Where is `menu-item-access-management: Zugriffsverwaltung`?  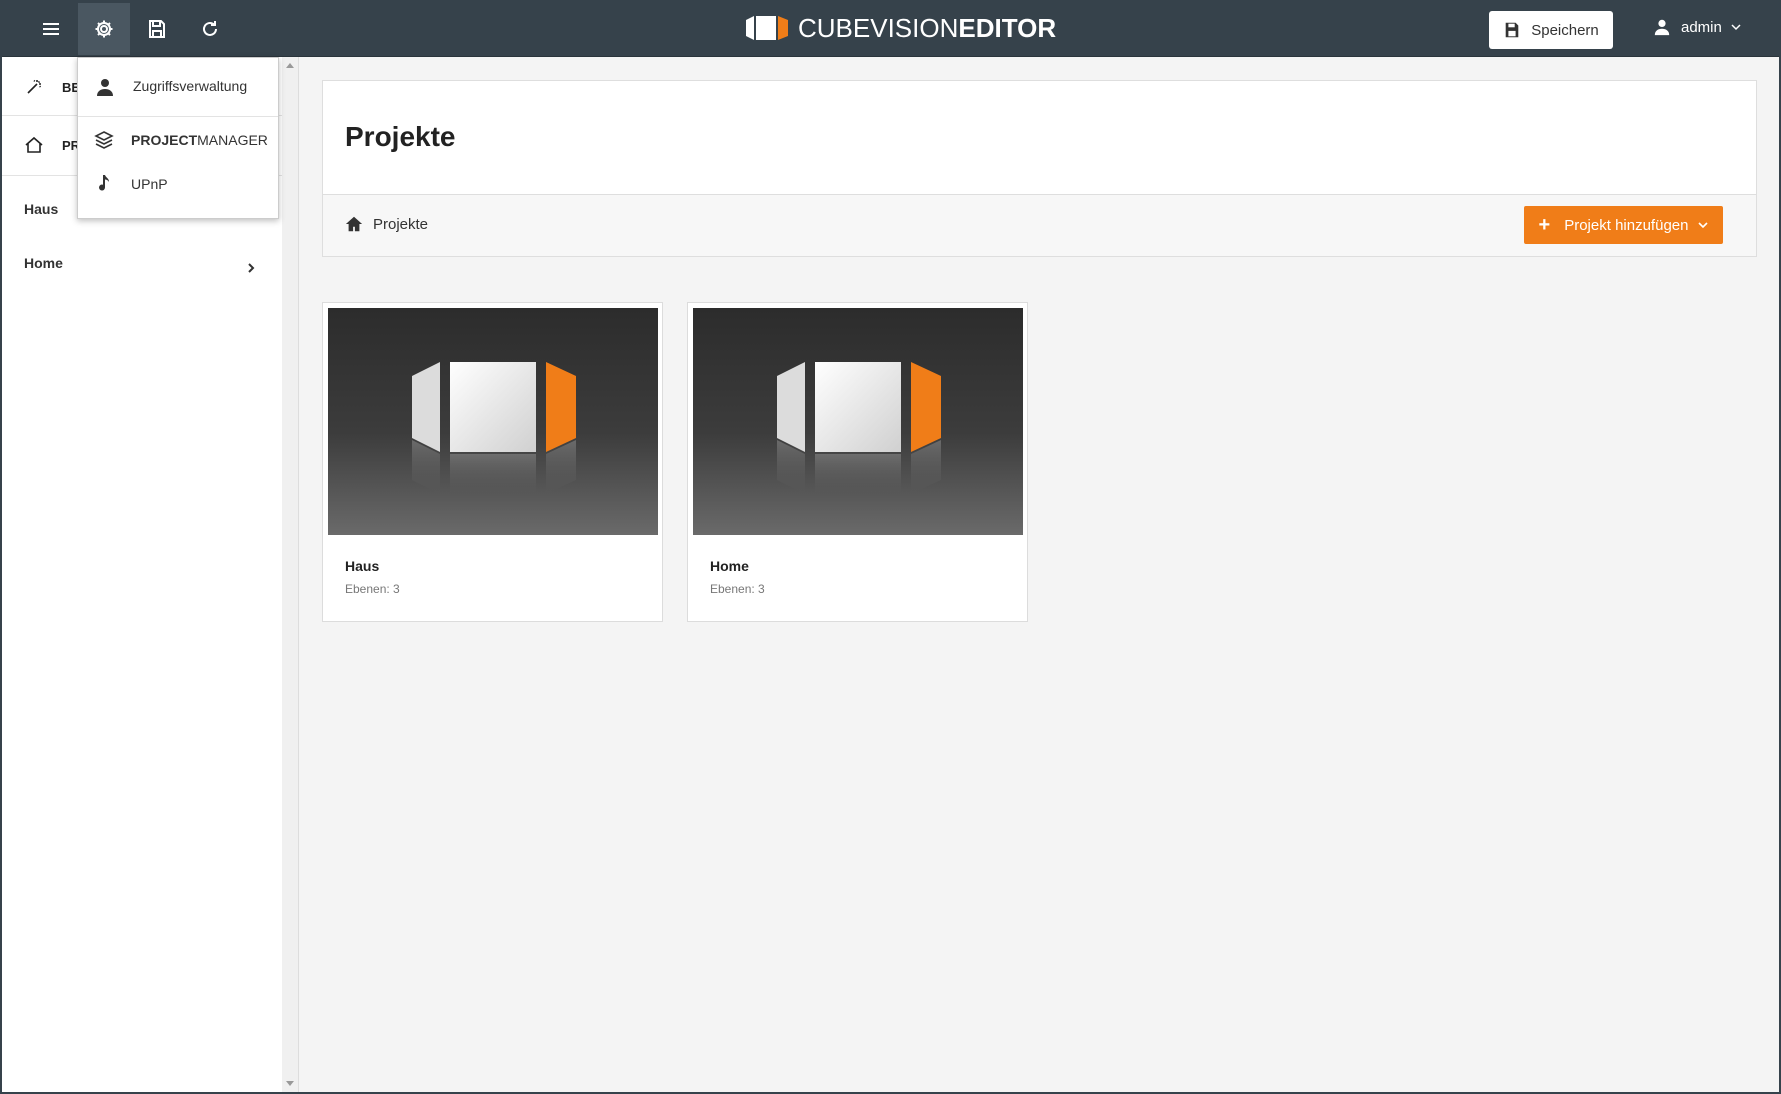
menu-item-access-management: Zugriffsverwaltung is located at coordinates (178, 87).